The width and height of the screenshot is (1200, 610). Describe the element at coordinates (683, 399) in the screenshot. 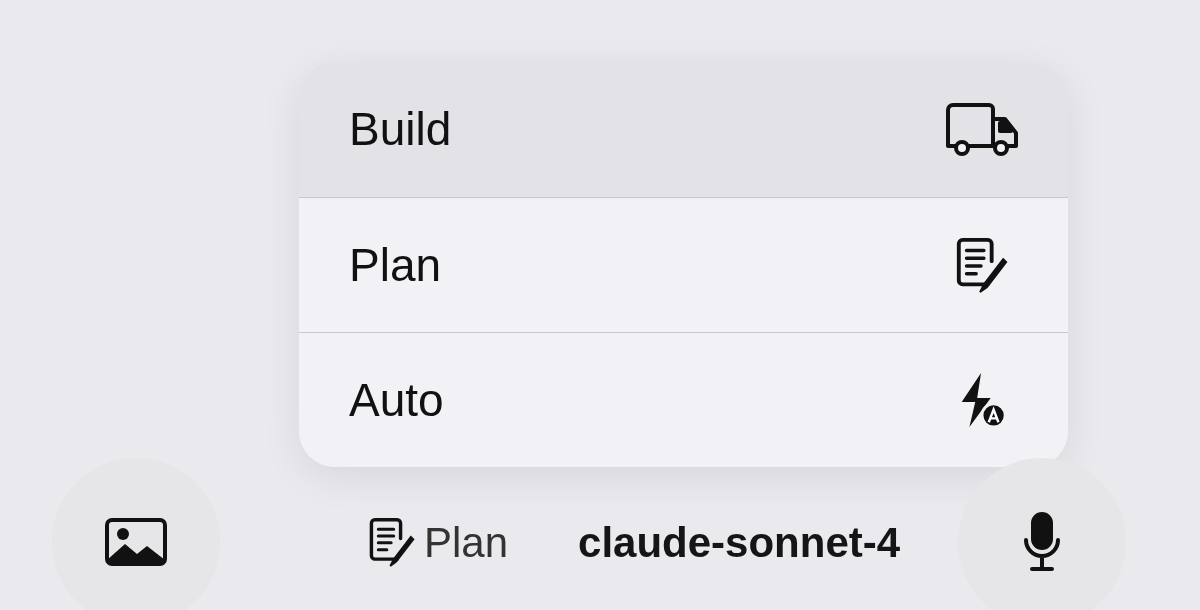

I see `menu-item: Auto` at that location.